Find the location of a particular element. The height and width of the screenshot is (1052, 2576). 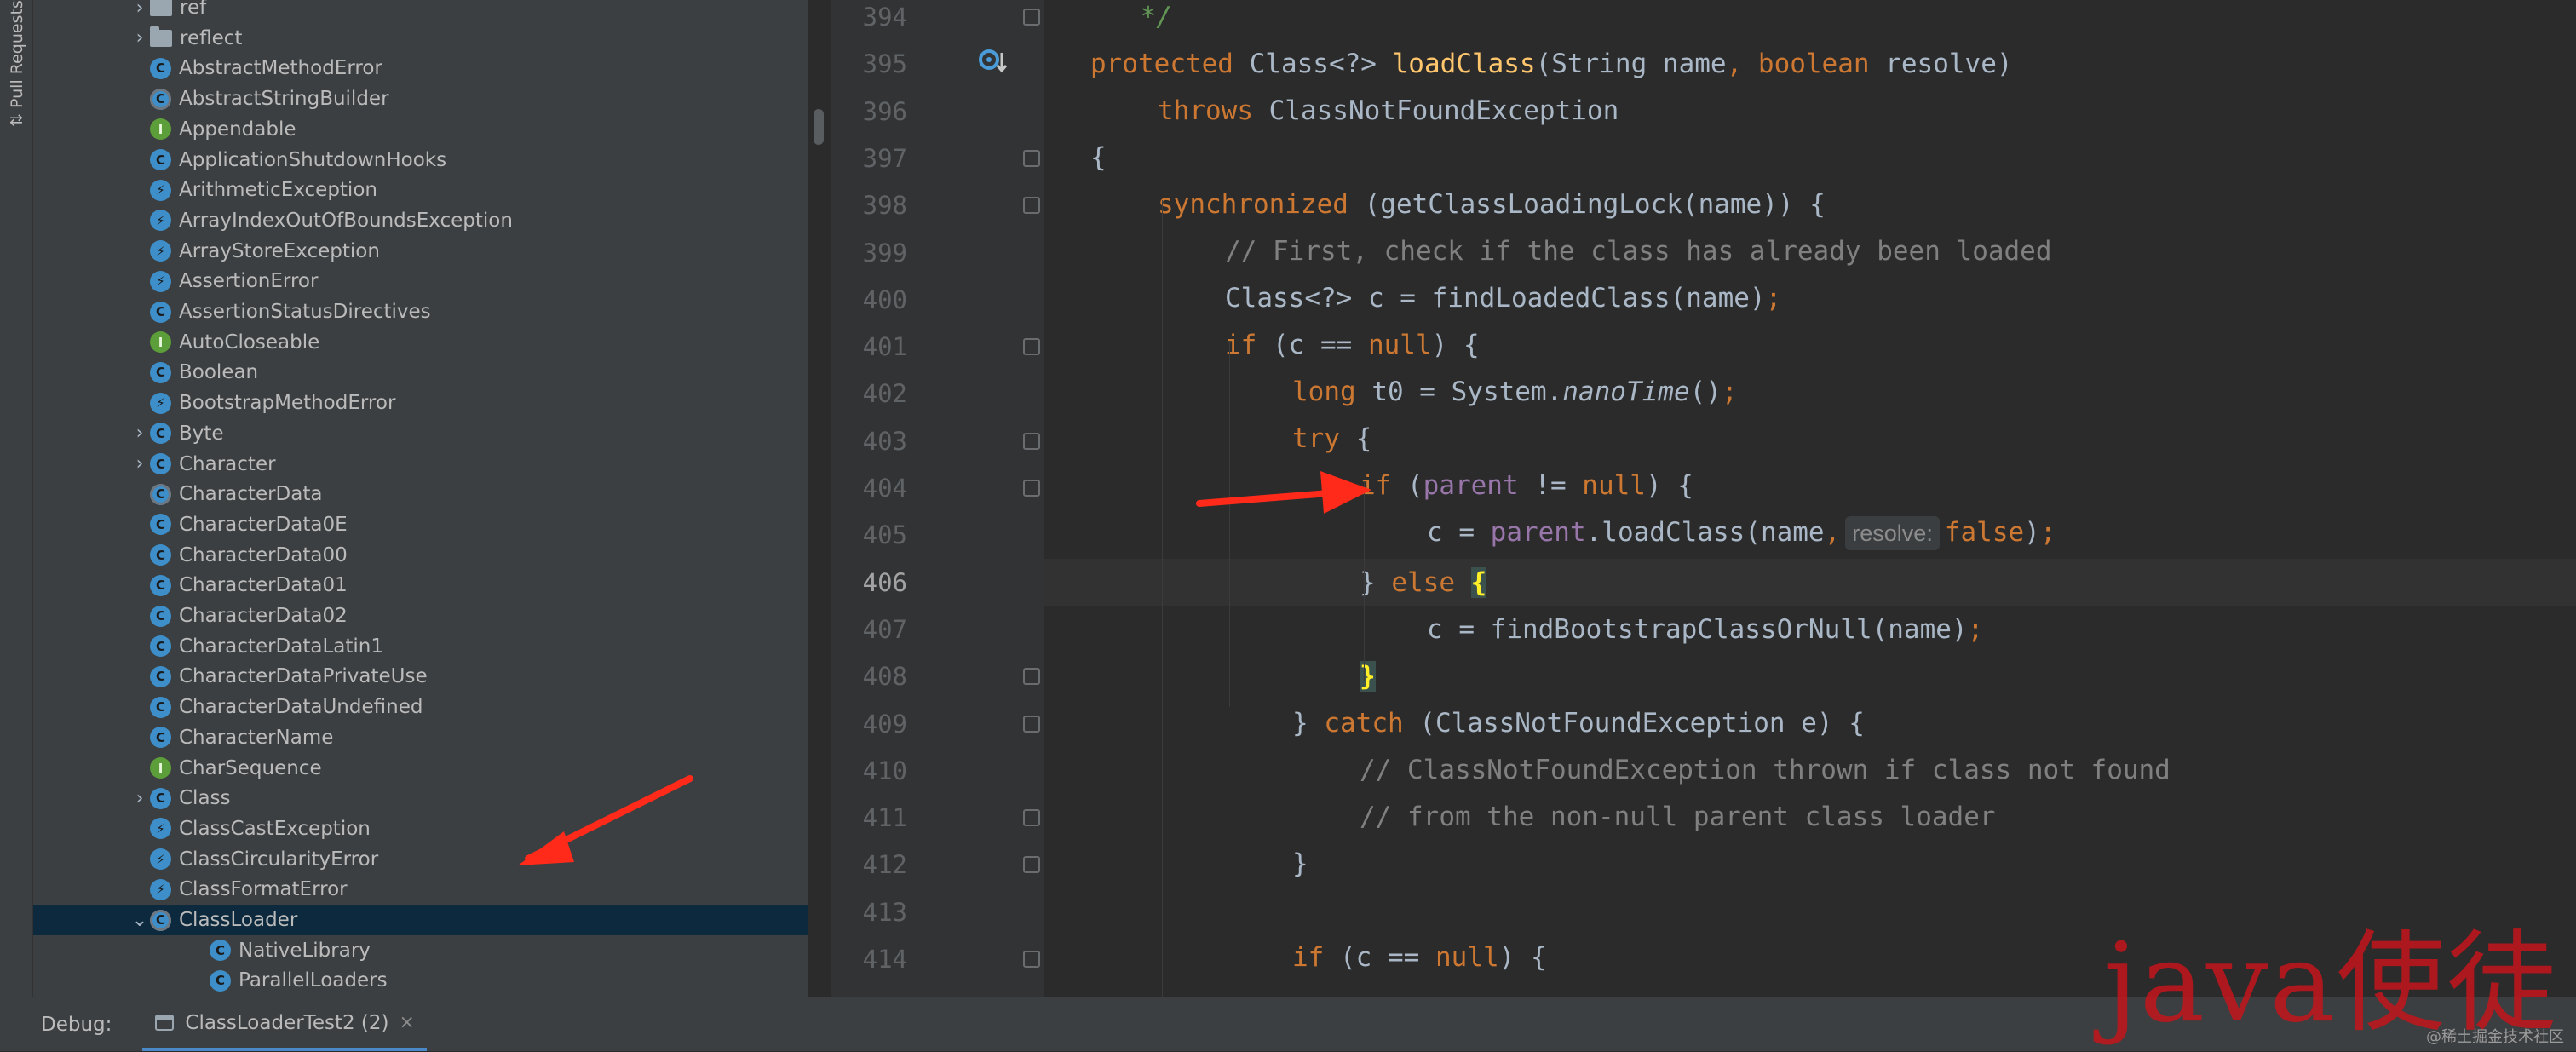

tree-item: C CharacterData00 is located at coordinates (421, 555).